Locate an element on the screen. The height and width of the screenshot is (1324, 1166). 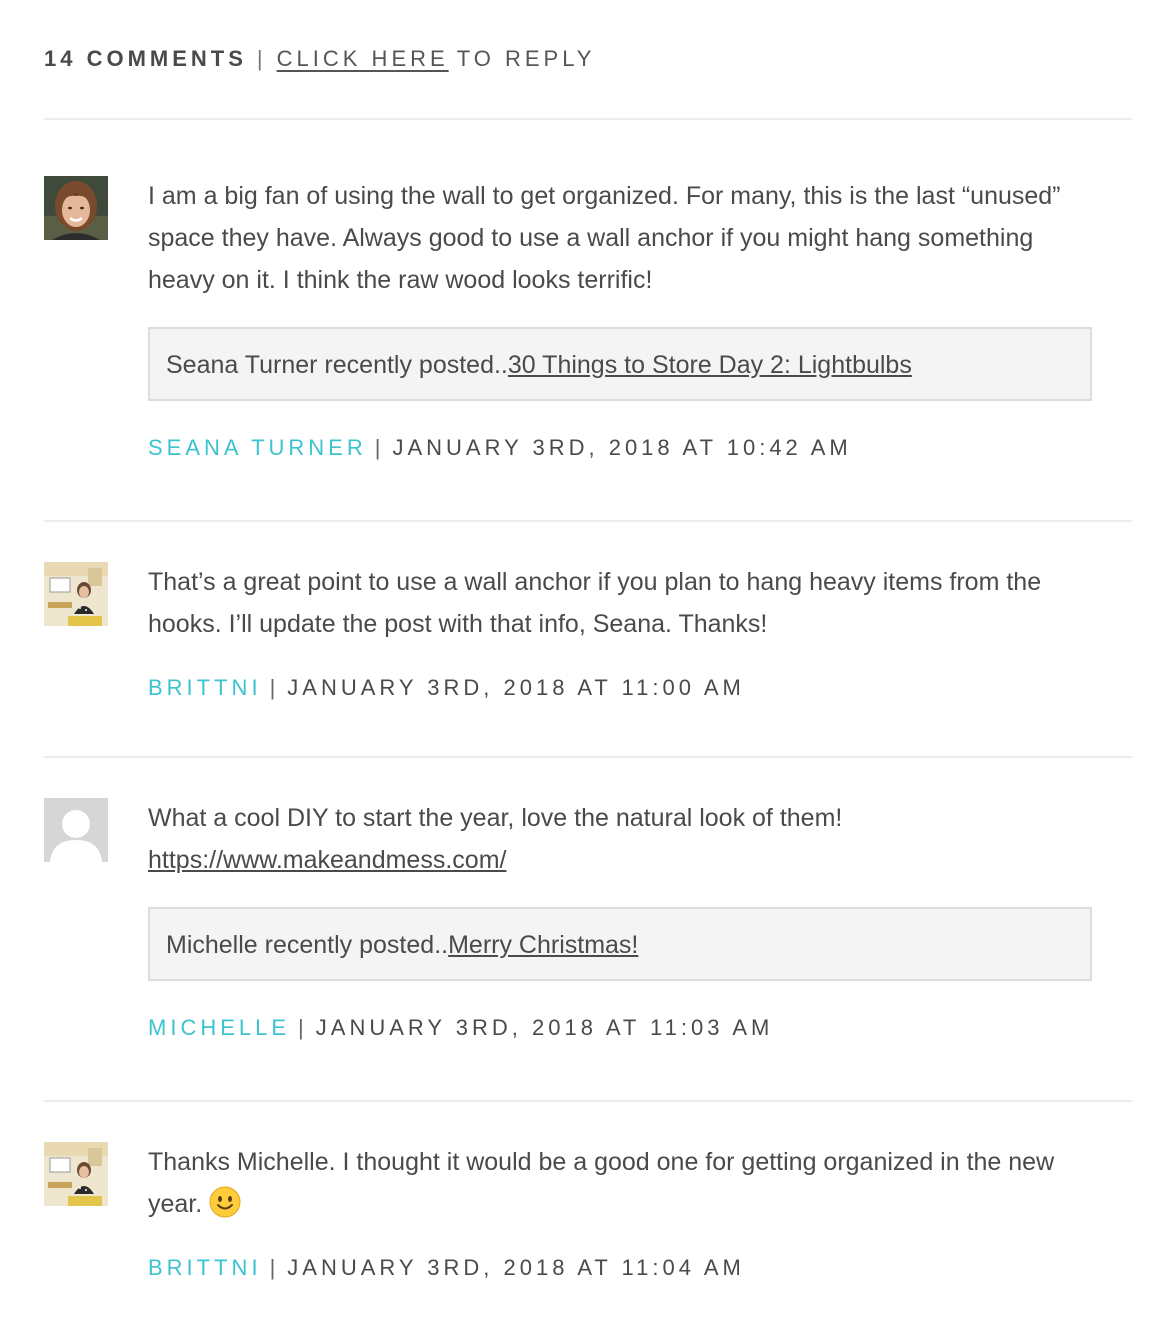
comment-date: JANUARY 3RD, 2018 AT 10:42 AM is located at coordinates (621, 447).